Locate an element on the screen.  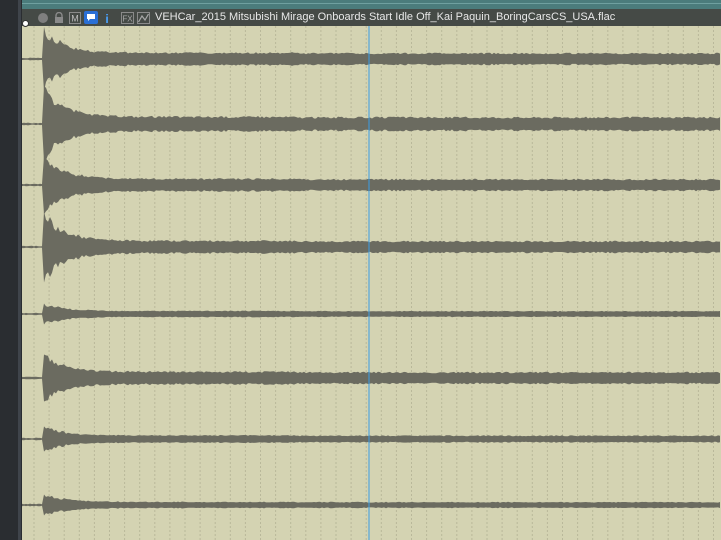
fade-in-handle is located at coordinates (25, 23).